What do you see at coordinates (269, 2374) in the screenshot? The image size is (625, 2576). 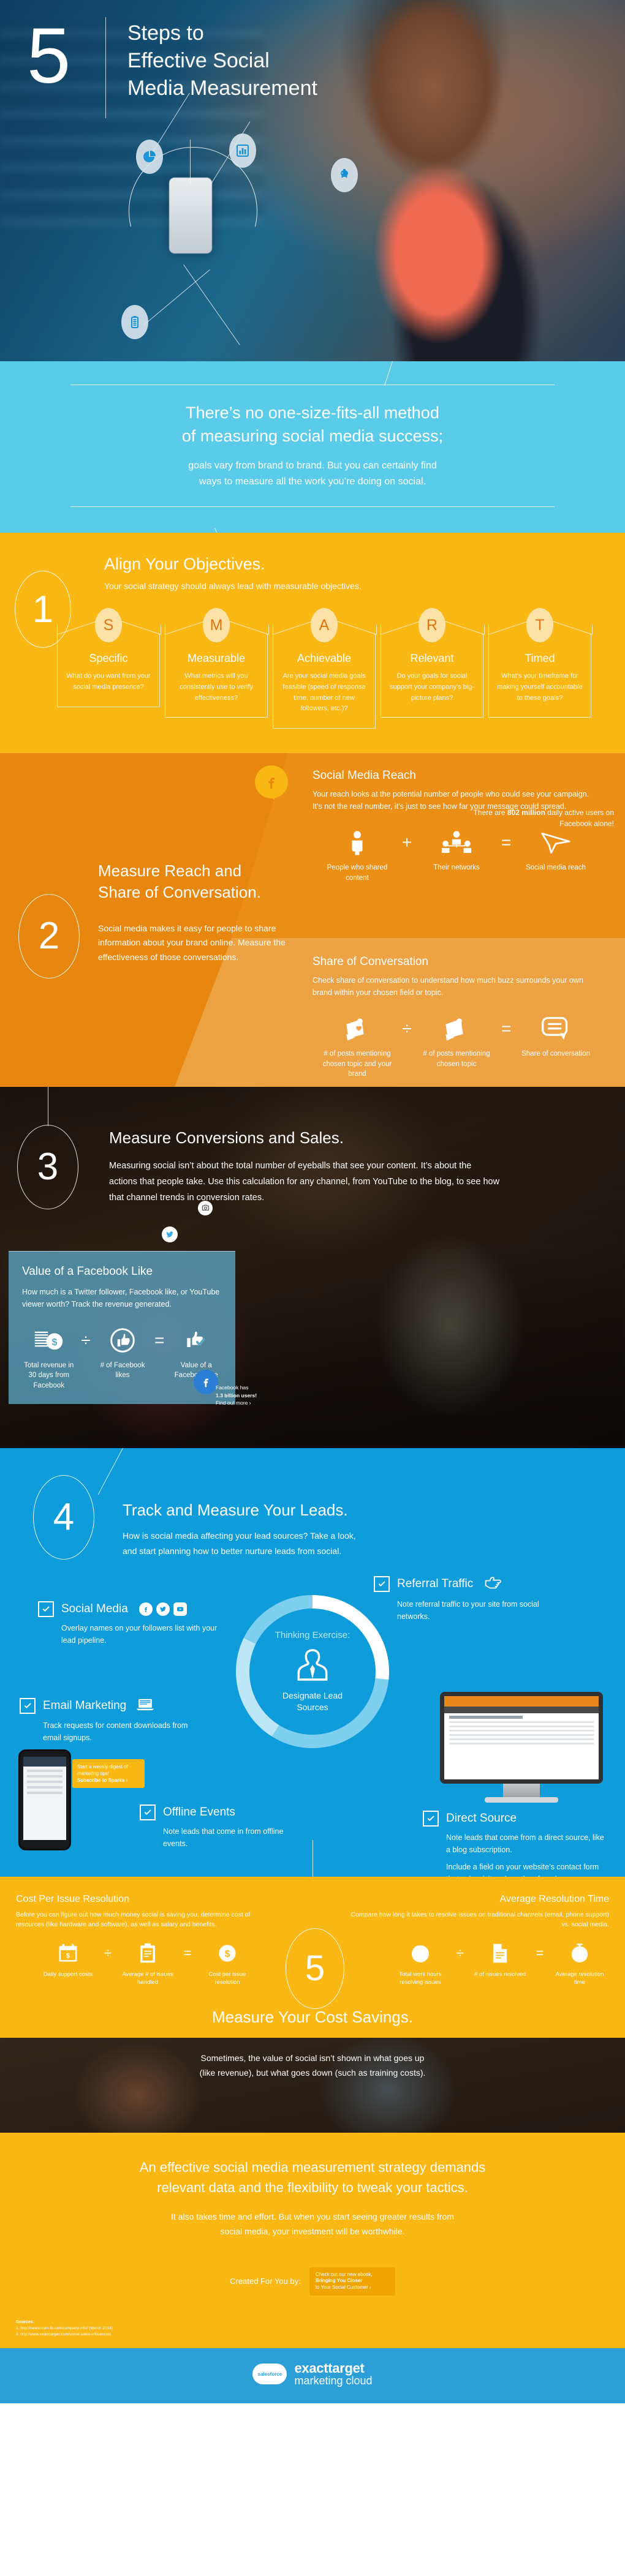 I see `salesforce-logo-text: salesforce` at bounding box center [269, 2374].